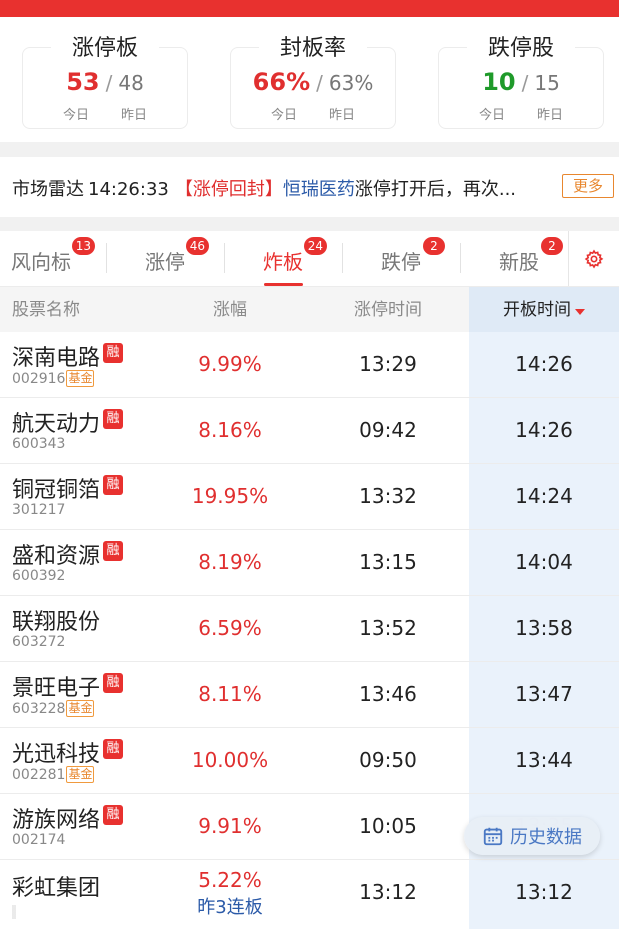 The height and width of the screenshot is (929, 619). I want to click on tab-label: 新股, so click(519, 262).